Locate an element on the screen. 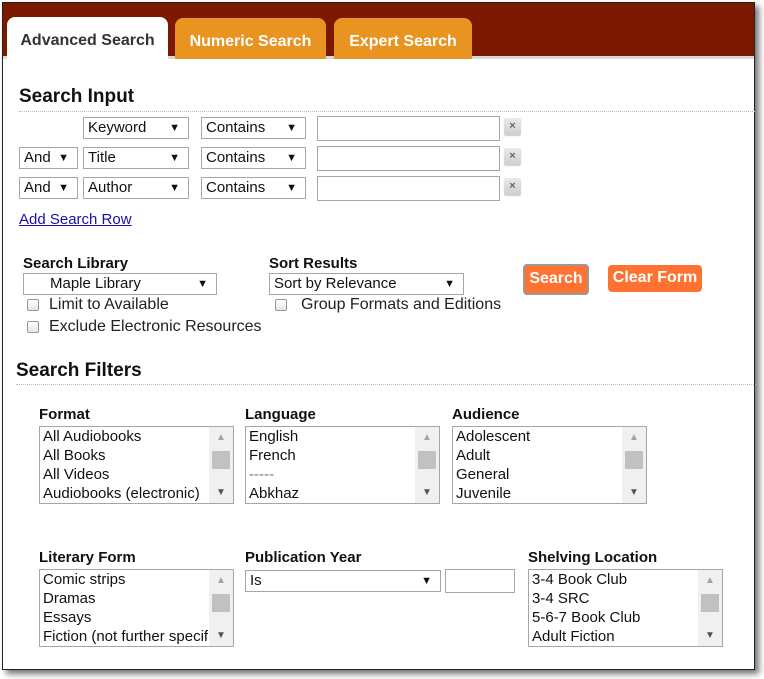 The image size is (764, 679). field-select-2: Title ▼ is located at coordinates (136, 158).